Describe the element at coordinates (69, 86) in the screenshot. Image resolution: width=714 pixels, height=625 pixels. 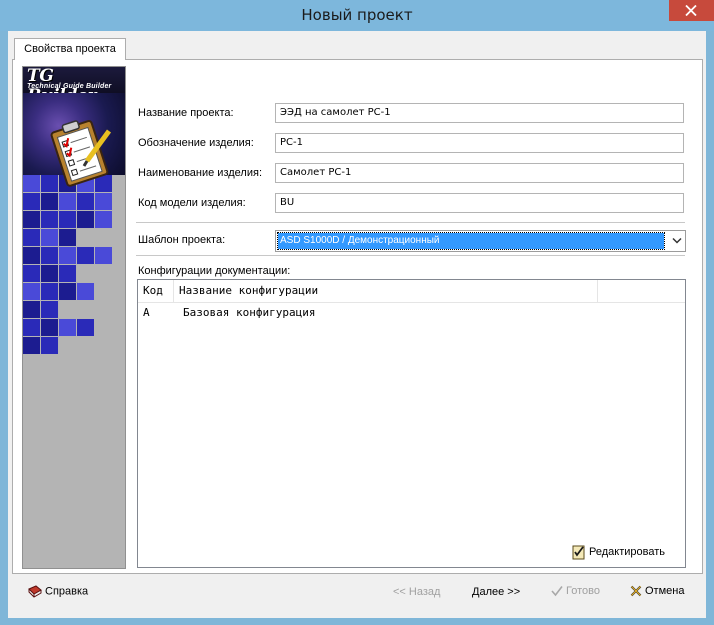
I see `logo-sub-text: Technical Guide Builder` at that location.